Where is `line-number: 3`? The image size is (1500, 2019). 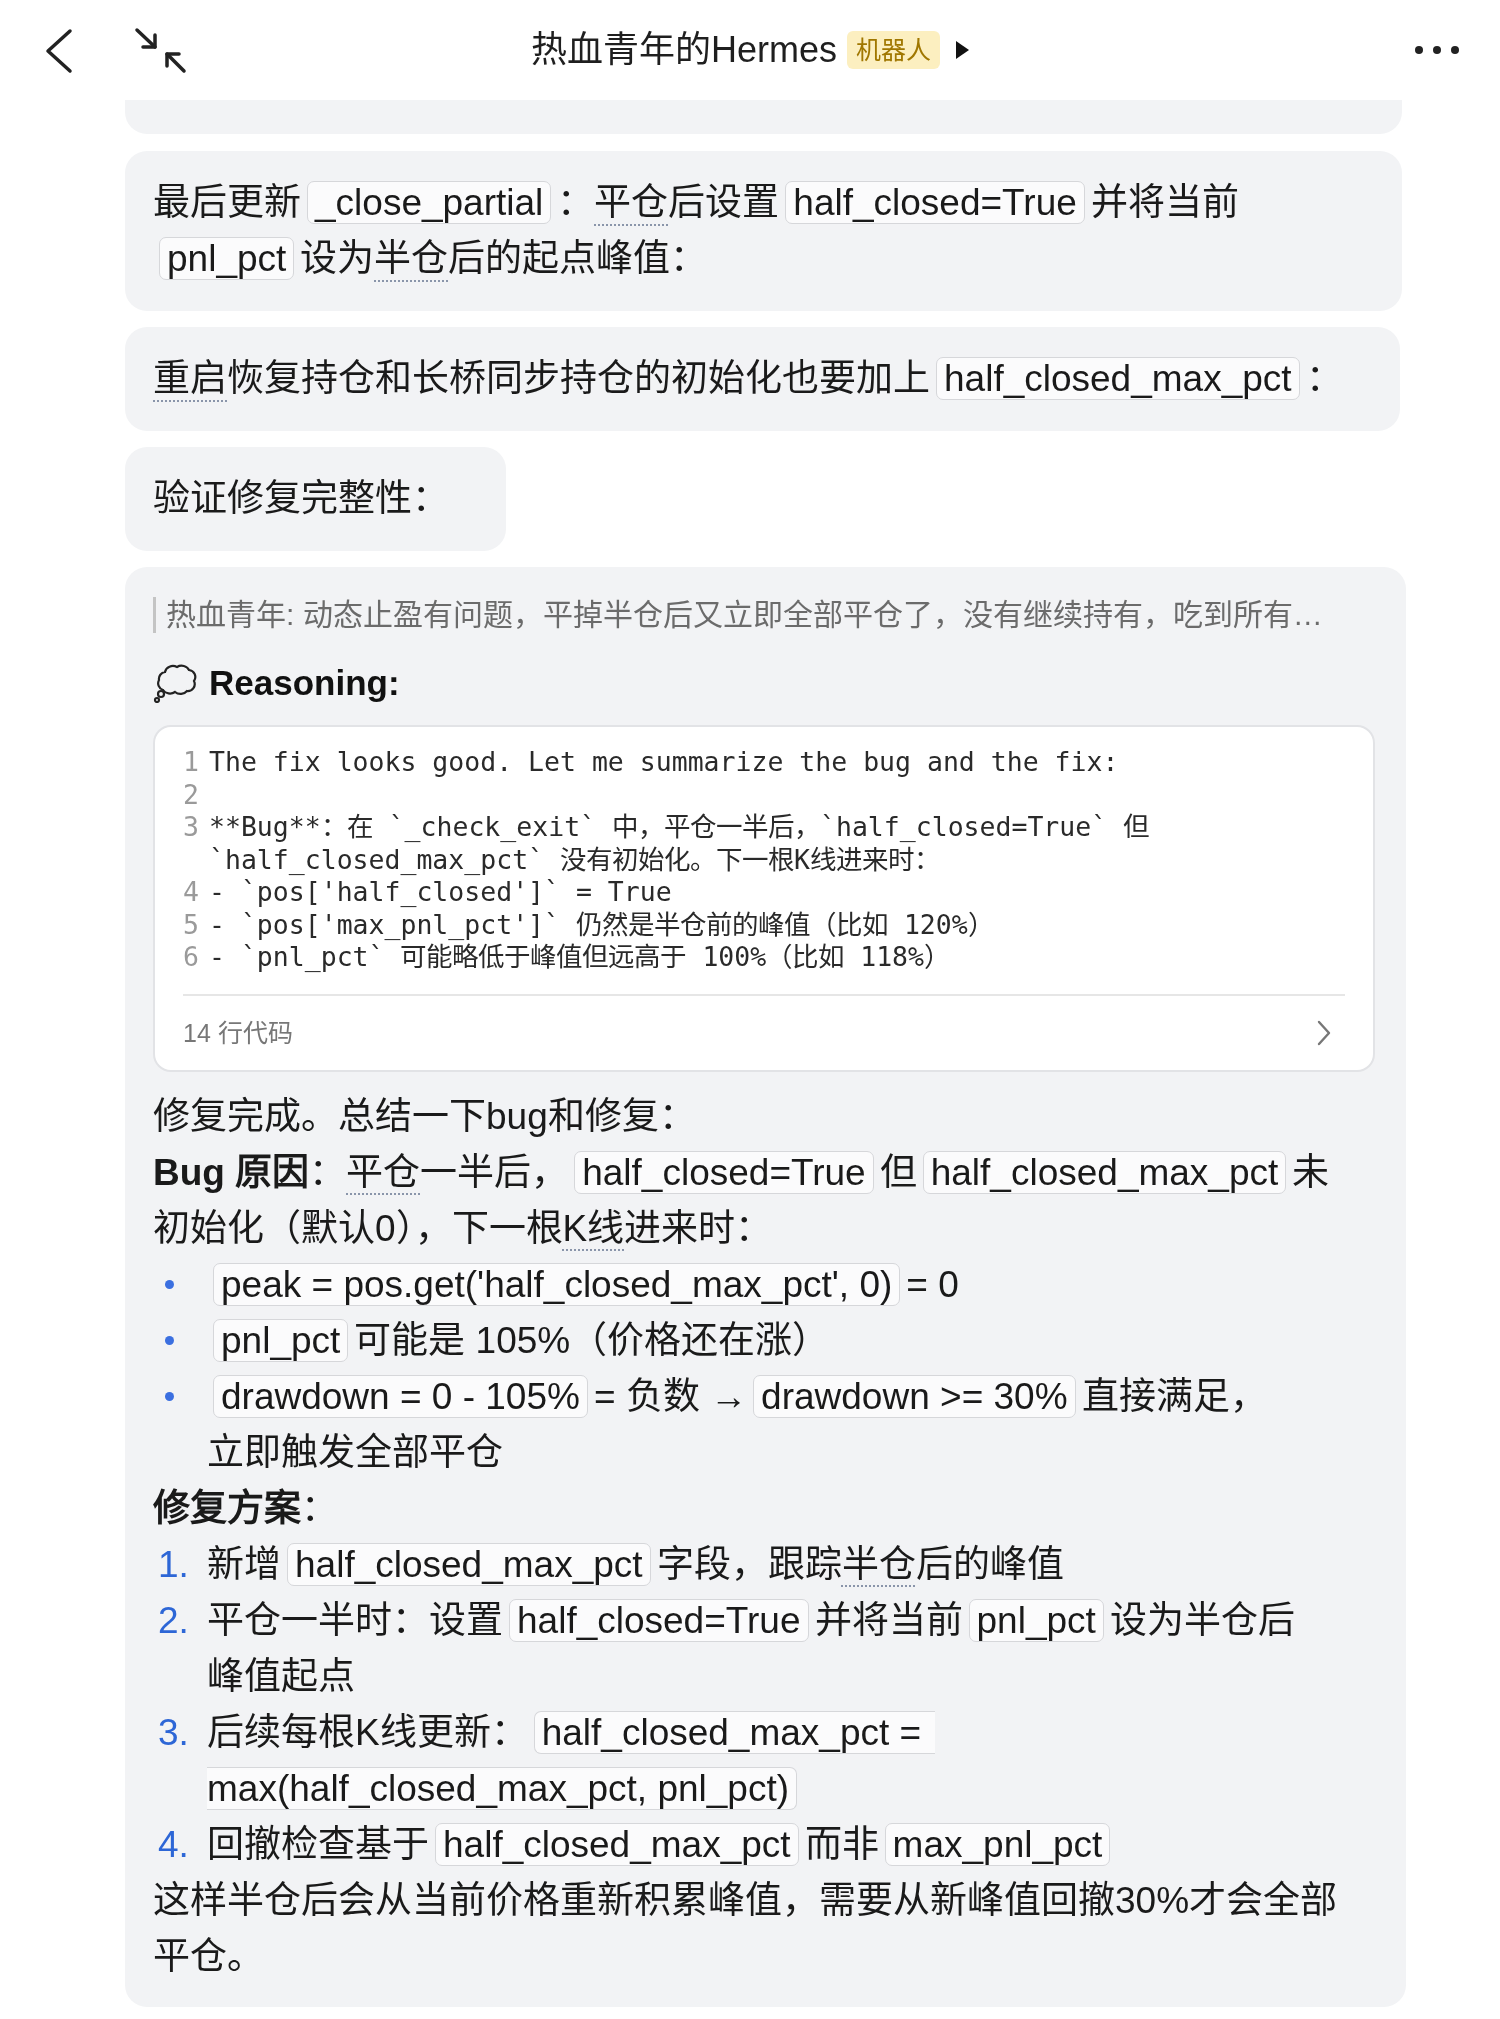
line-number: 3 is located at coordinates (191, 827).